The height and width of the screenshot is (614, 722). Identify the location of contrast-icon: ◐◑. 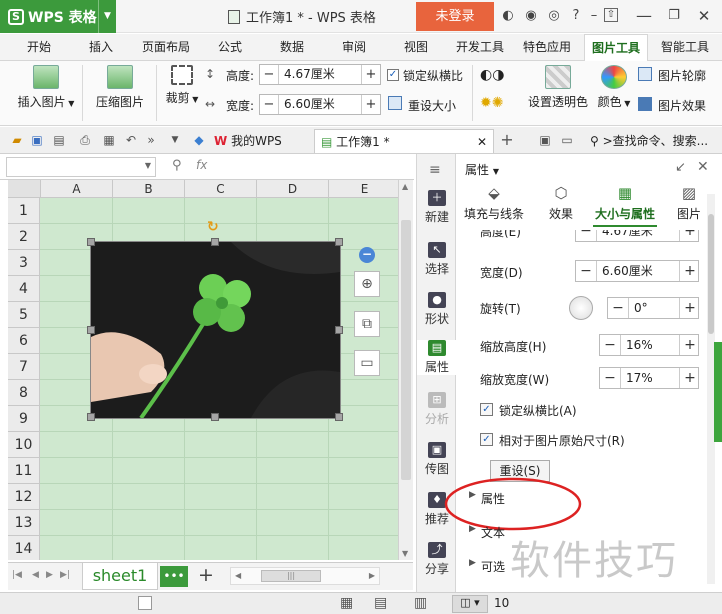
(492, 75).